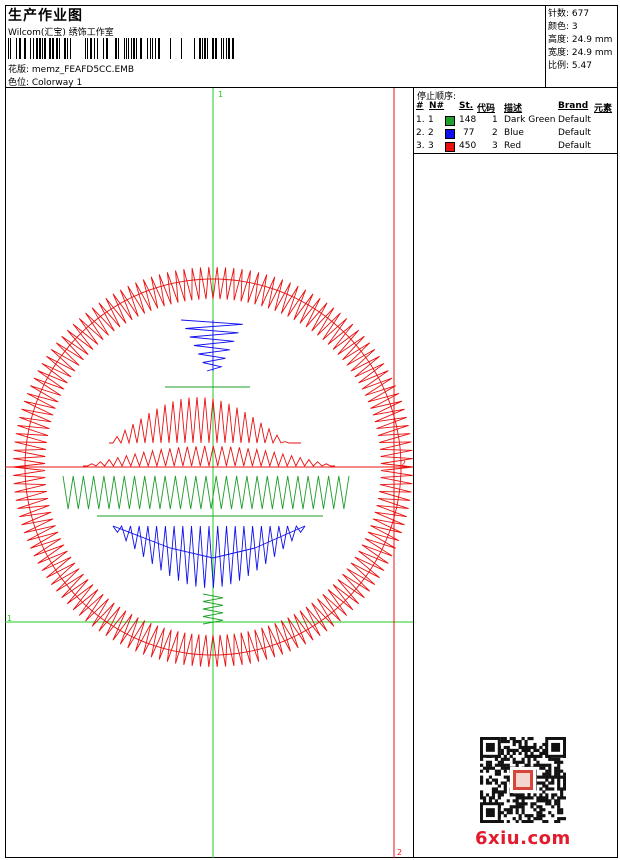 The height and width of the screenshot is (860, 620). I want to click on axis-mark-bottom: 2, so click(399, 852).